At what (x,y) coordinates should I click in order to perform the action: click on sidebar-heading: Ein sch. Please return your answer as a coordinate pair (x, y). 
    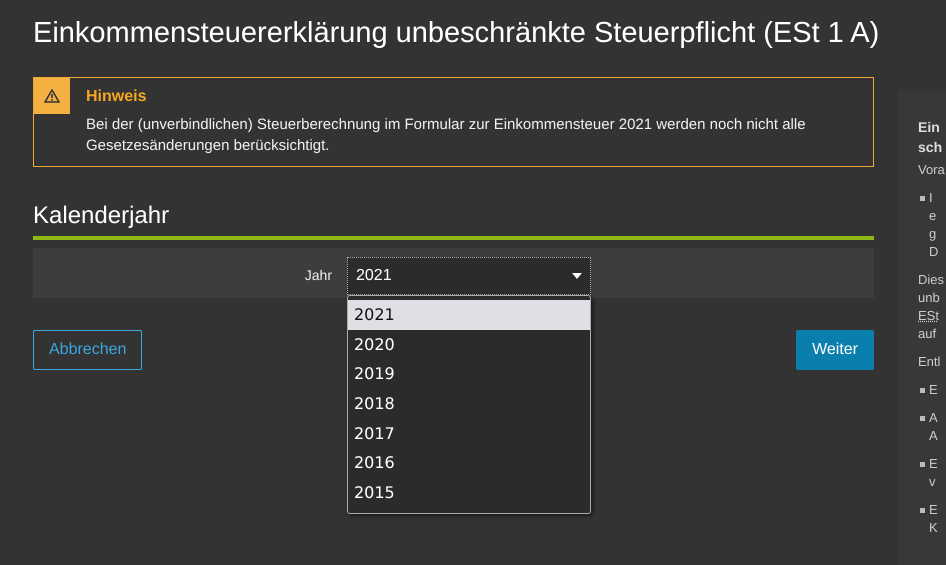
    Looking at the image, I should click on (931, 137).